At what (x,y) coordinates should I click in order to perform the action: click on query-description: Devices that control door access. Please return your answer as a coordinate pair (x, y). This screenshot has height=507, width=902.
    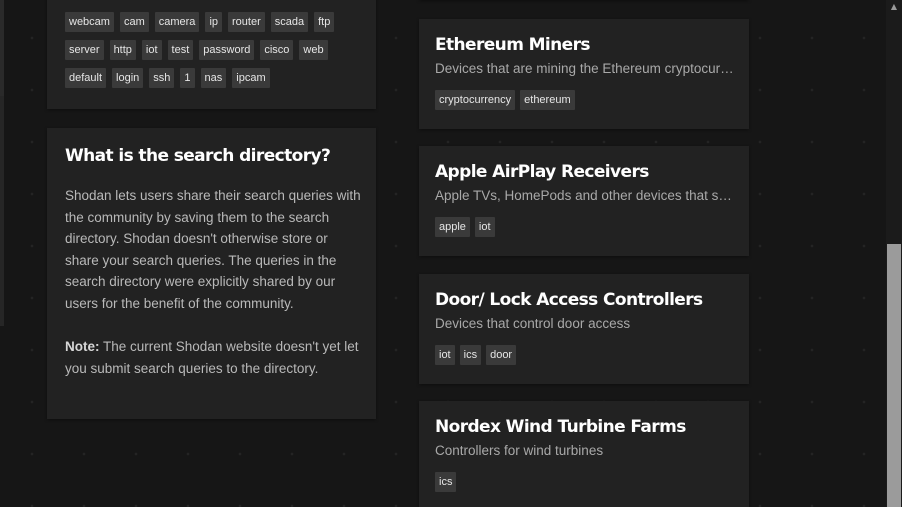
    Looking at the image, I should click on (533, 323).